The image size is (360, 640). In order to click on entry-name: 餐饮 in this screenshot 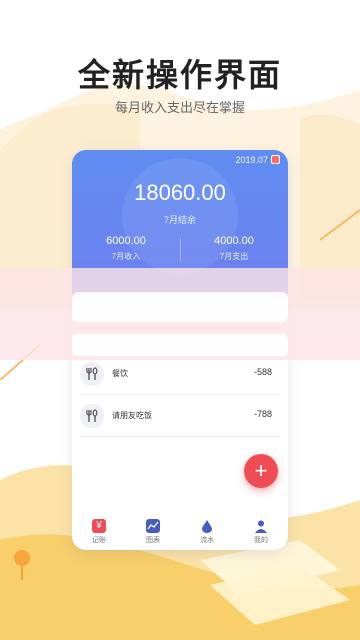, I will do `click(120, 373)`.